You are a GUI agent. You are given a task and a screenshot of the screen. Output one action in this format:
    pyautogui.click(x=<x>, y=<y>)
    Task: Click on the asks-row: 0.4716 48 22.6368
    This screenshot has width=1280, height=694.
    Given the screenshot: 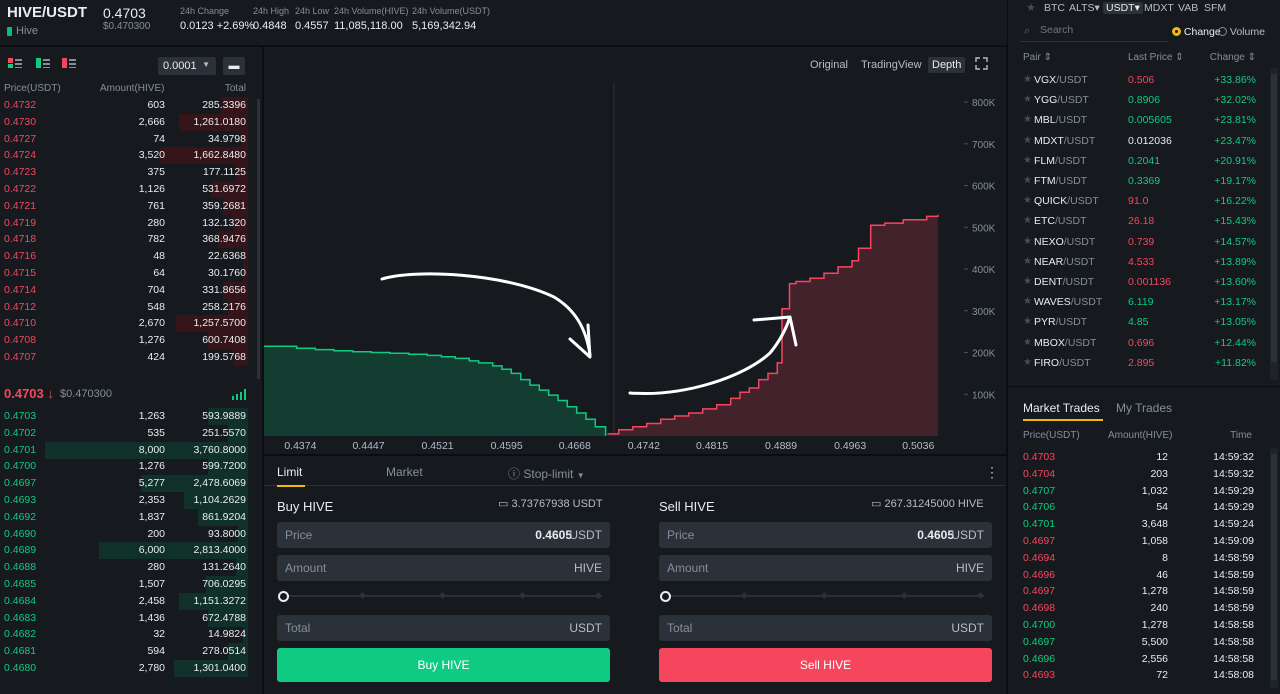 What is the action you would take?
    pyautogui.click(x=131, y=257)
    